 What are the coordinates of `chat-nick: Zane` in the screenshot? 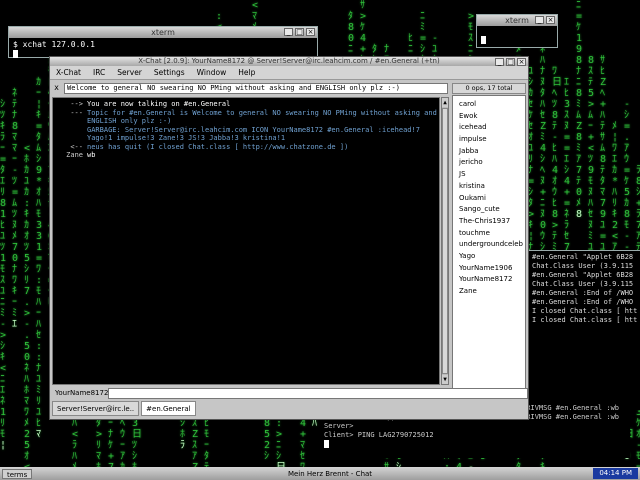 It's located at (74, 155).